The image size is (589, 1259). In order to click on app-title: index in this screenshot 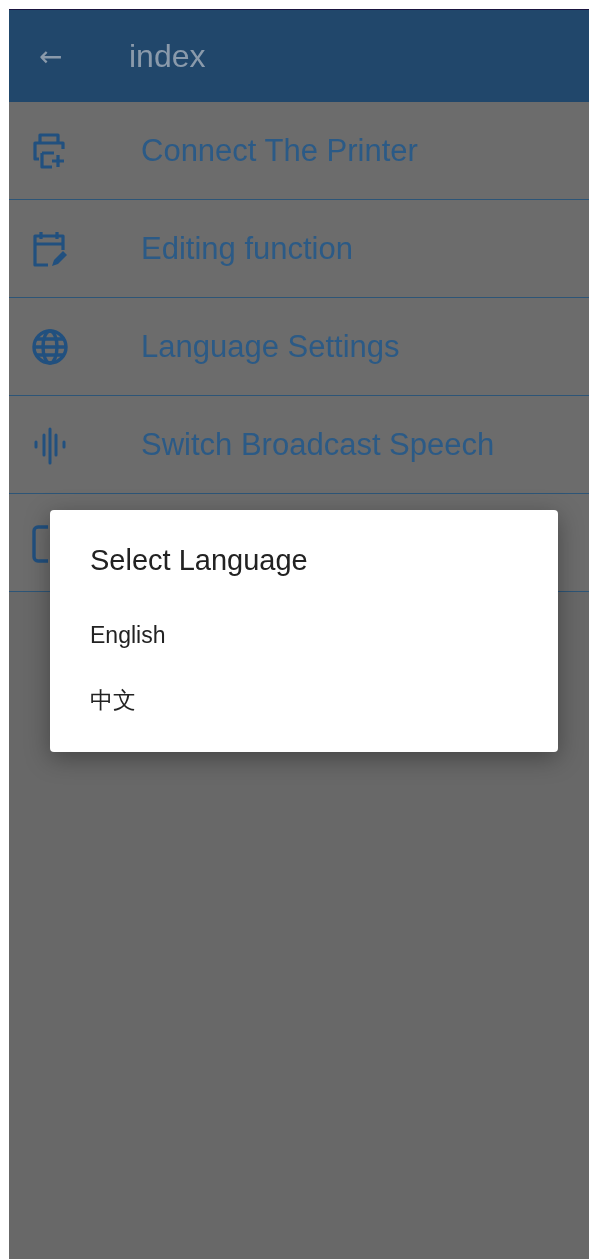, I will do `click(167, 56)`.